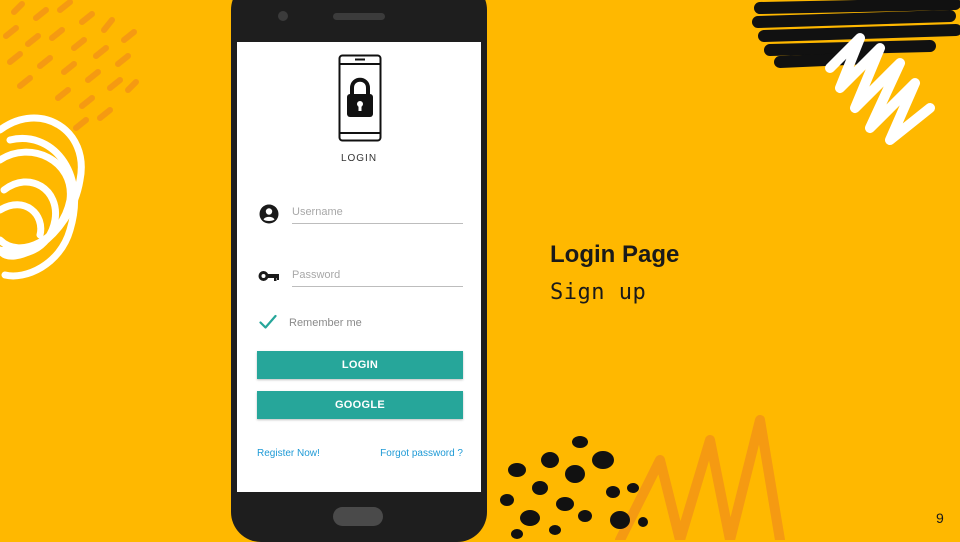 Image resolution: width=960 pixels, height=542 pixels. I want to click on key-icon, so click(268, 276).